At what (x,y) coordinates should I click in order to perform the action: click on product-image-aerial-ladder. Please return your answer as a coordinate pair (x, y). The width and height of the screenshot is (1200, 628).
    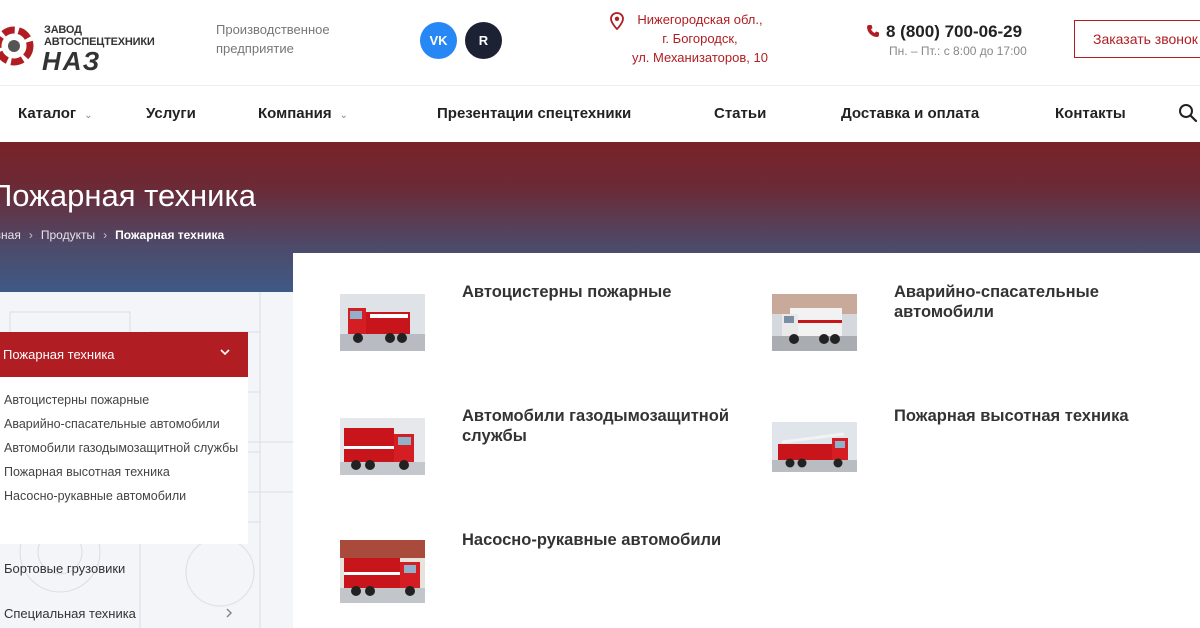
    Looking at the image, I should click on (814, 450).